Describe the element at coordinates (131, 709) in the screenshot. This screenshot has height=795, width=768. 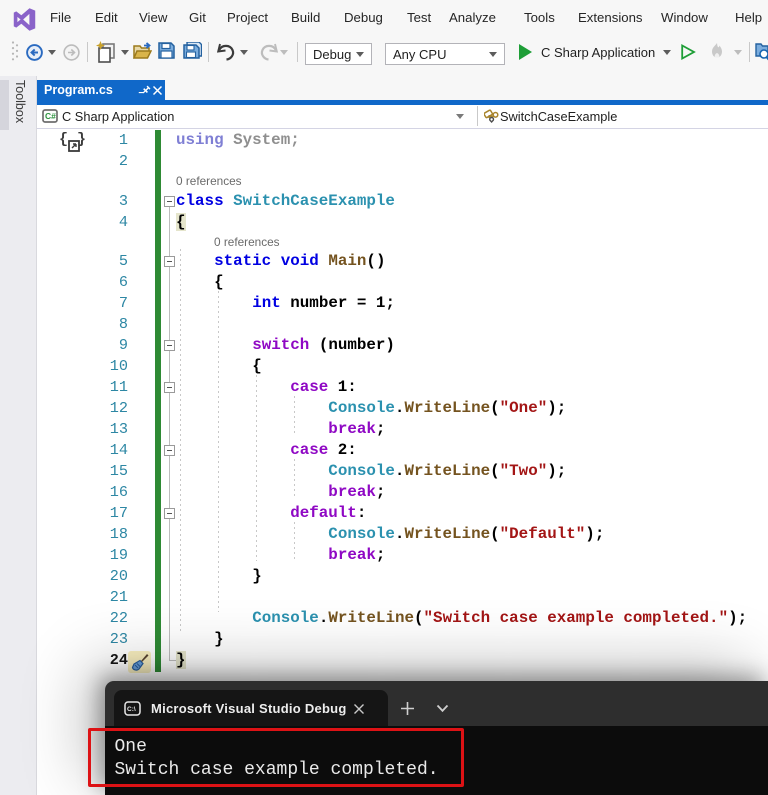
I see `svg-text: C:\` at that location.